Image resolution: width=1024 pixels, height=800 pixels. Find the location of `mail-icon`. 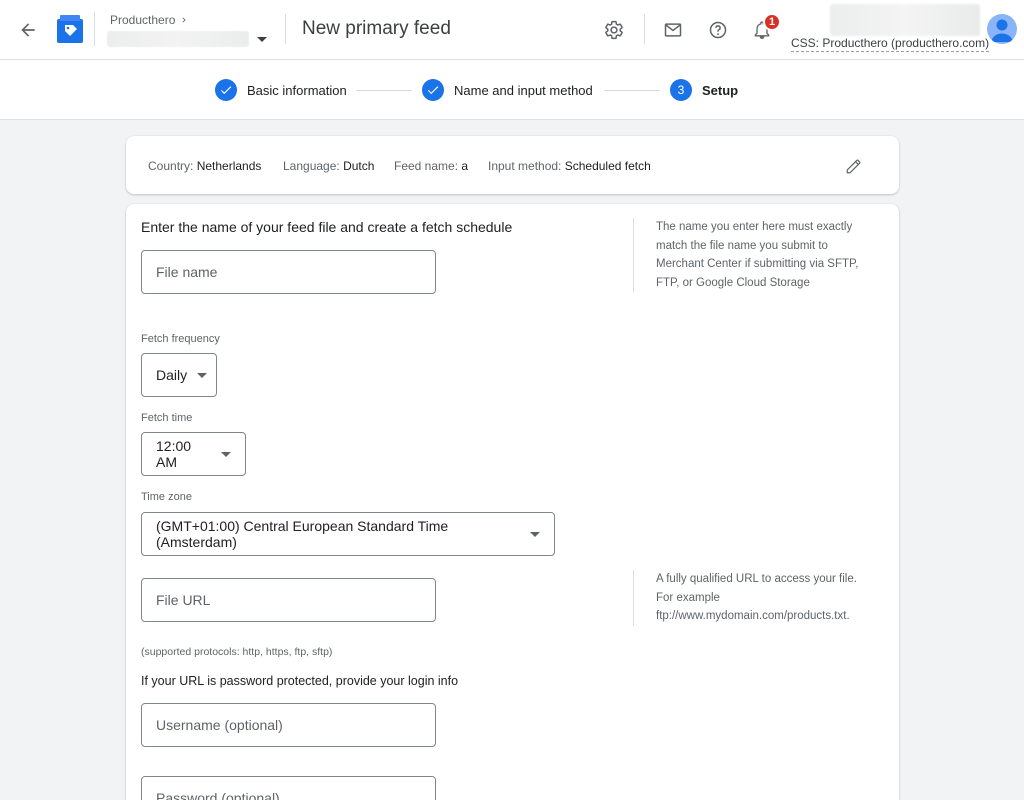

mail-icon is located at coordinates (673, 30).